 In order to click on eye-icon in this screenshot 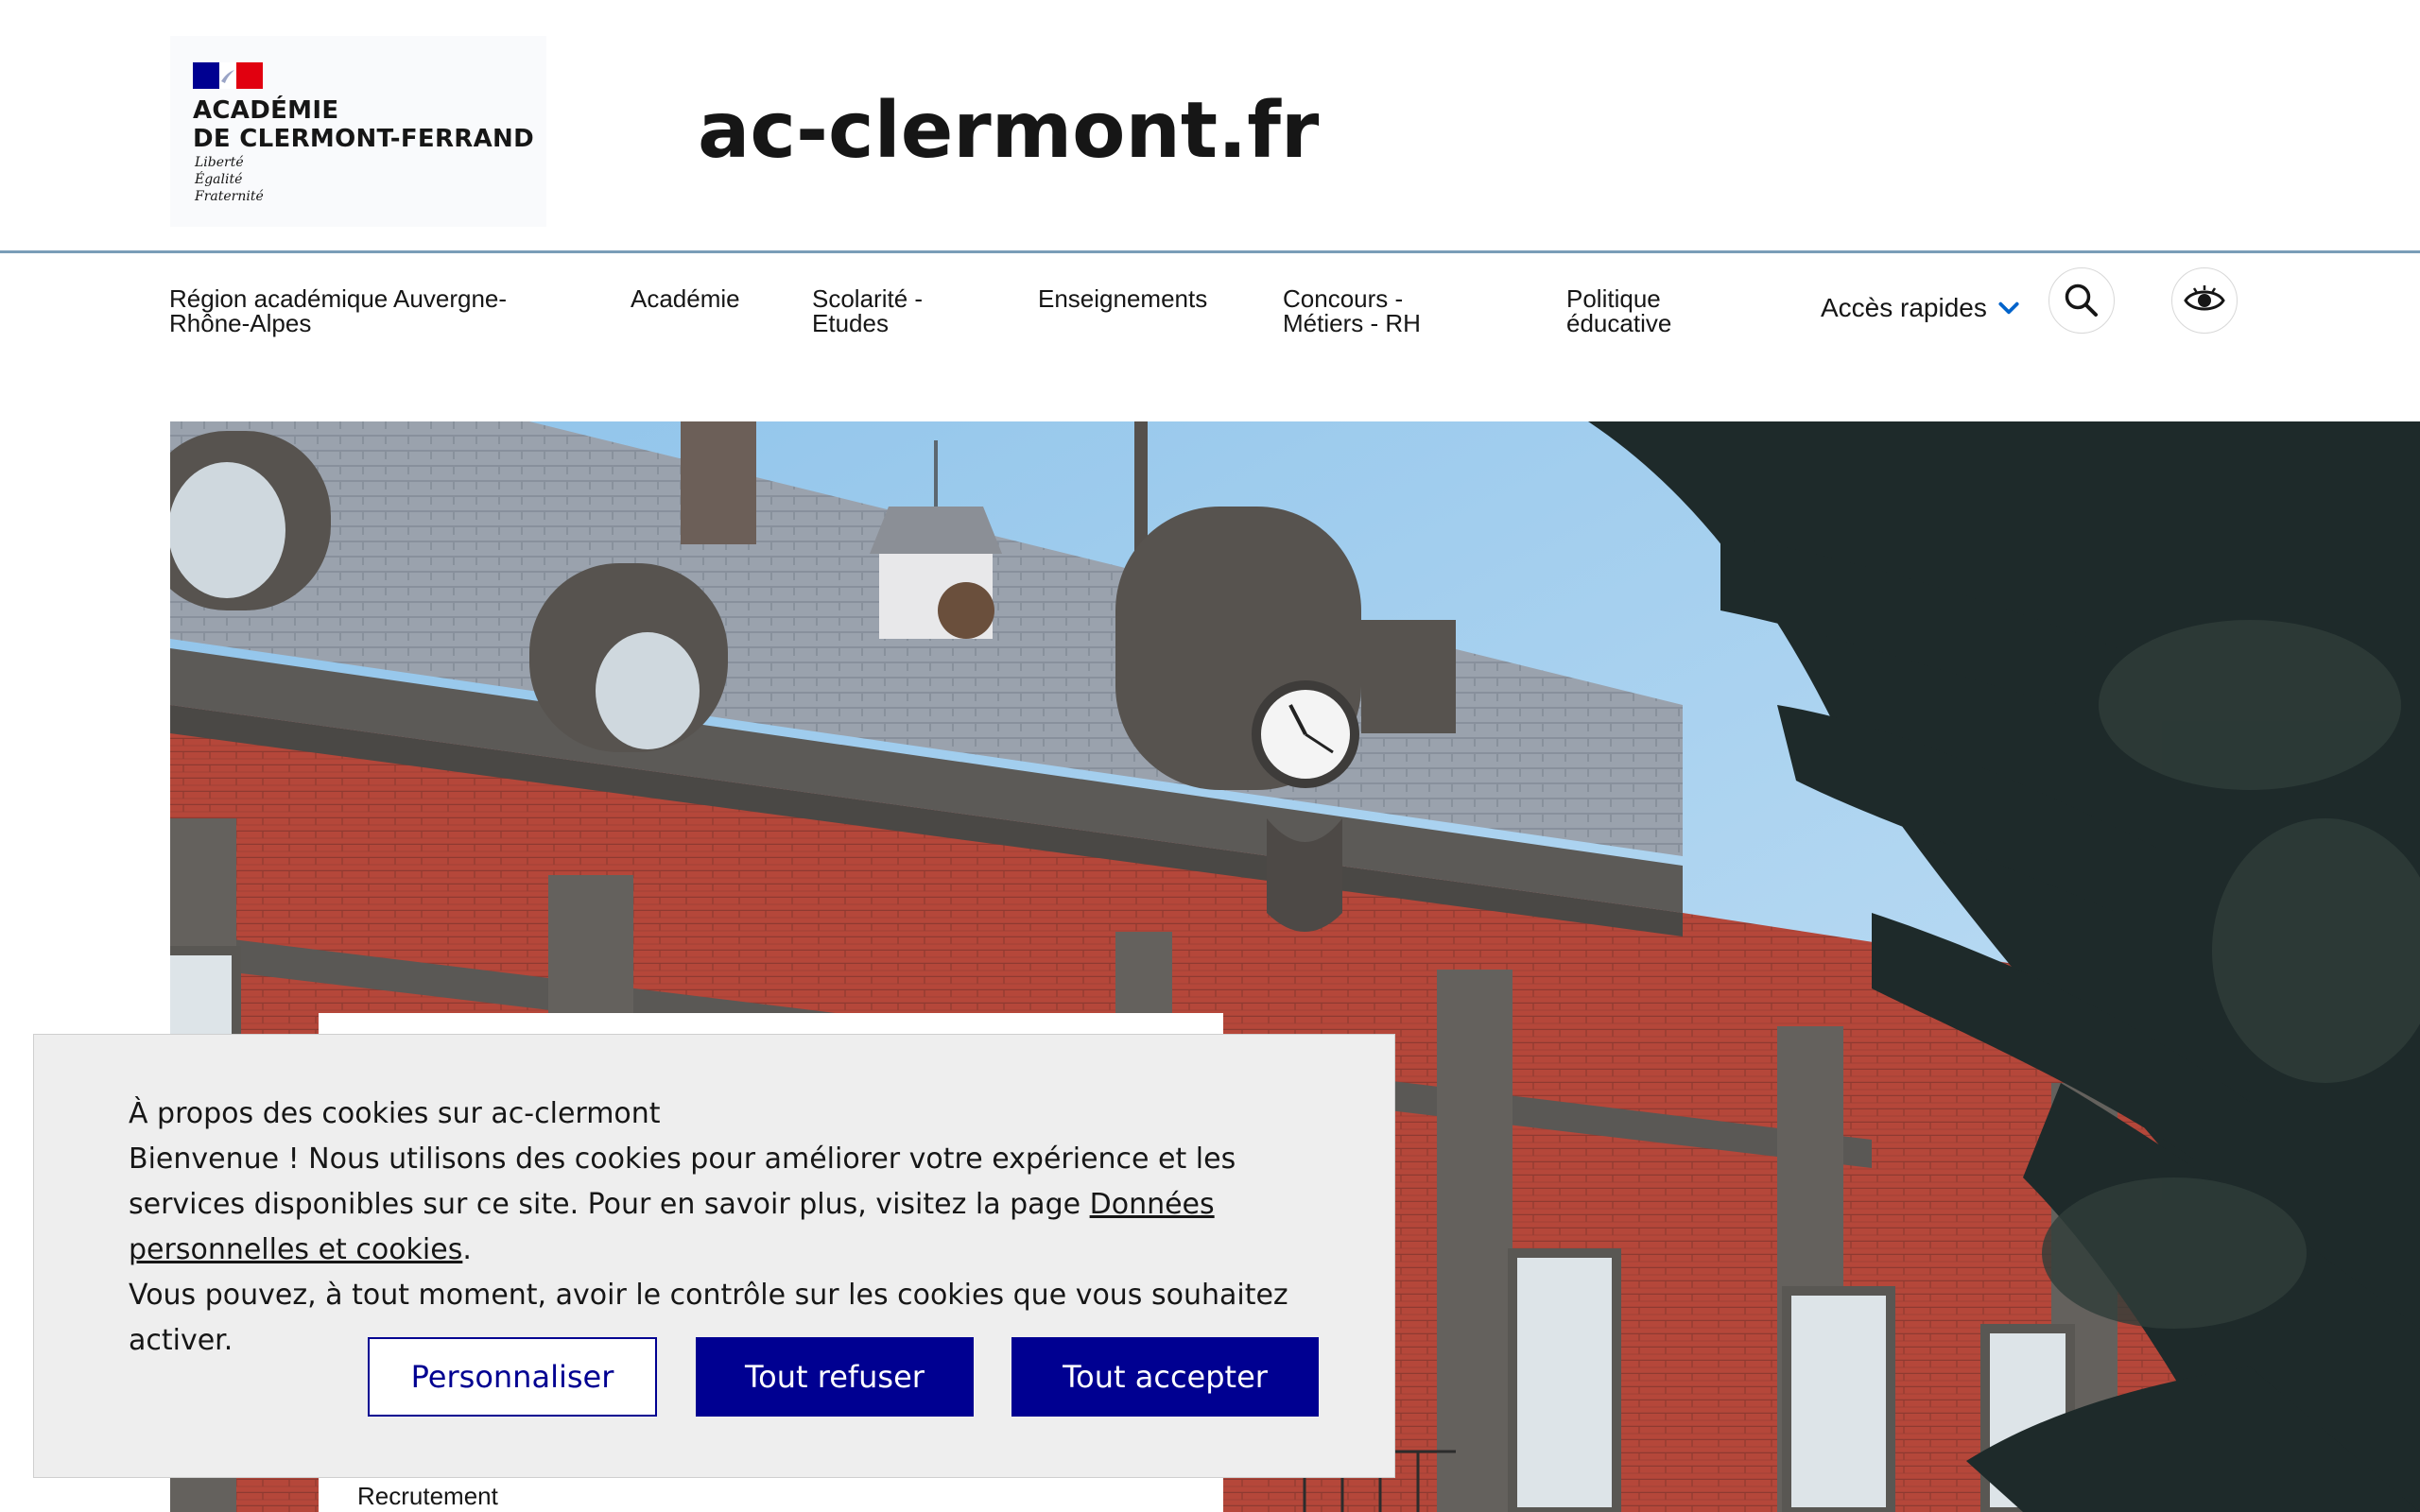, I will do `click(2204, 298)`.